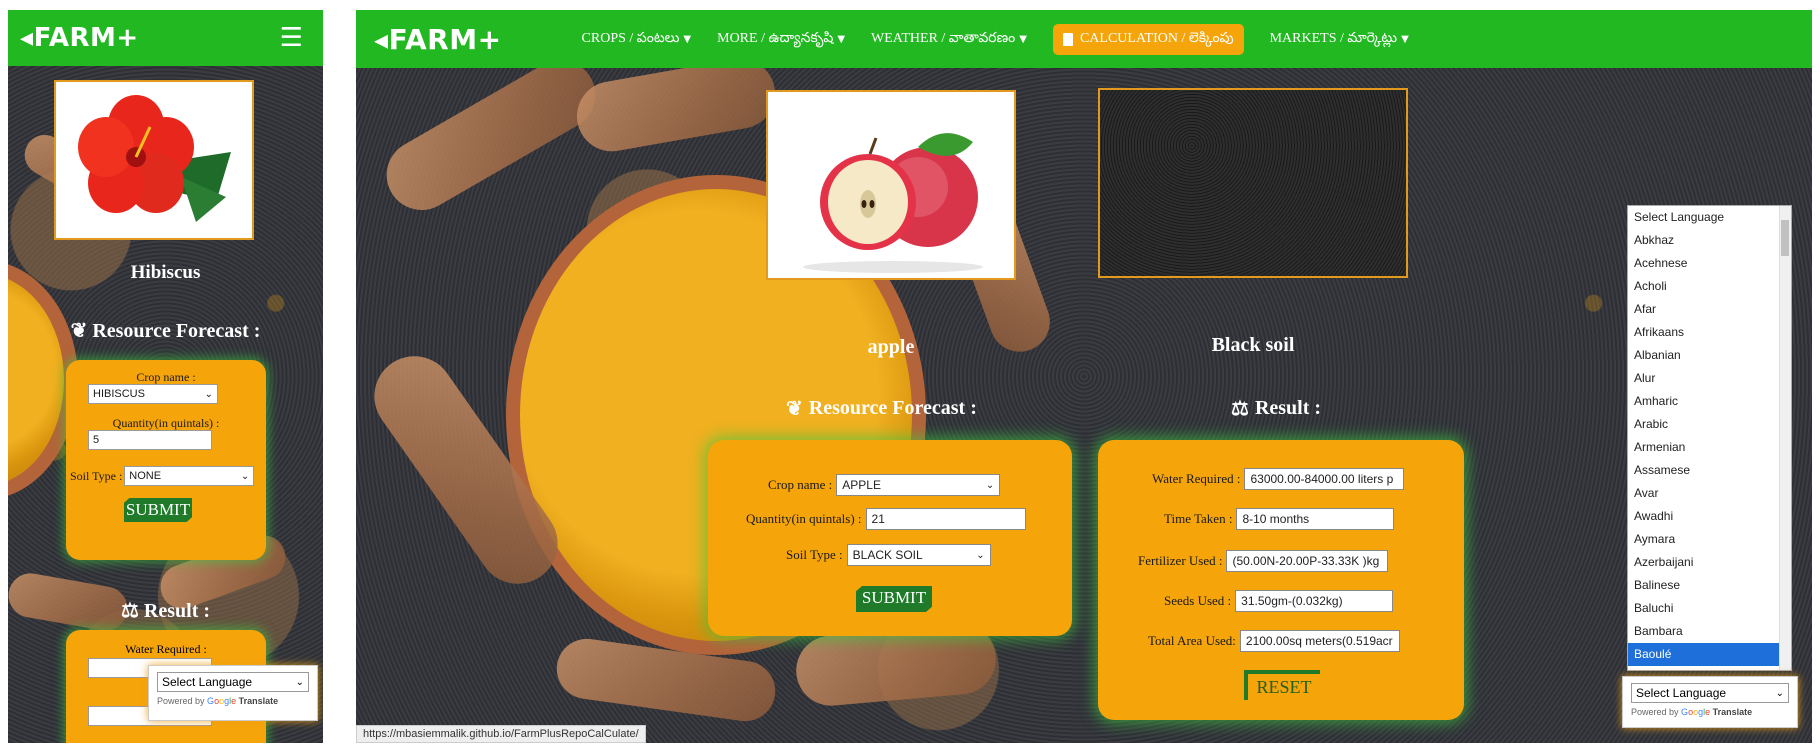  I want to click on seeds-used-row: Seeds Used : 31.50gm-(0.032kg), so click(1279, 601).